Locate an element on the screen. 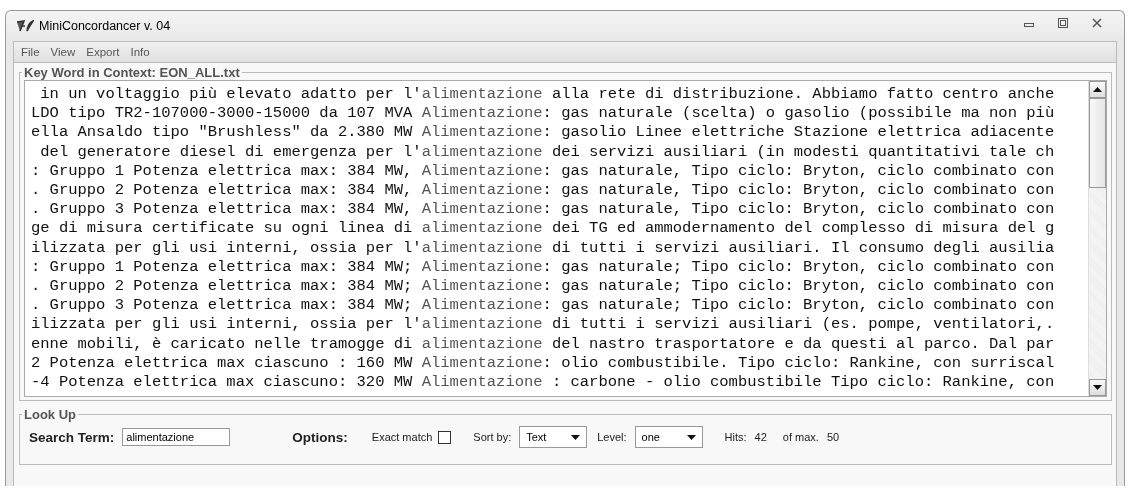 The height and width of the screenshot is (488, 1129). concordance-line: enne mobili, è caricato nelle tramogge di alimentazione del nastro trasportatore e da questi al parco. Dal par is located at coordinates (543, 344).